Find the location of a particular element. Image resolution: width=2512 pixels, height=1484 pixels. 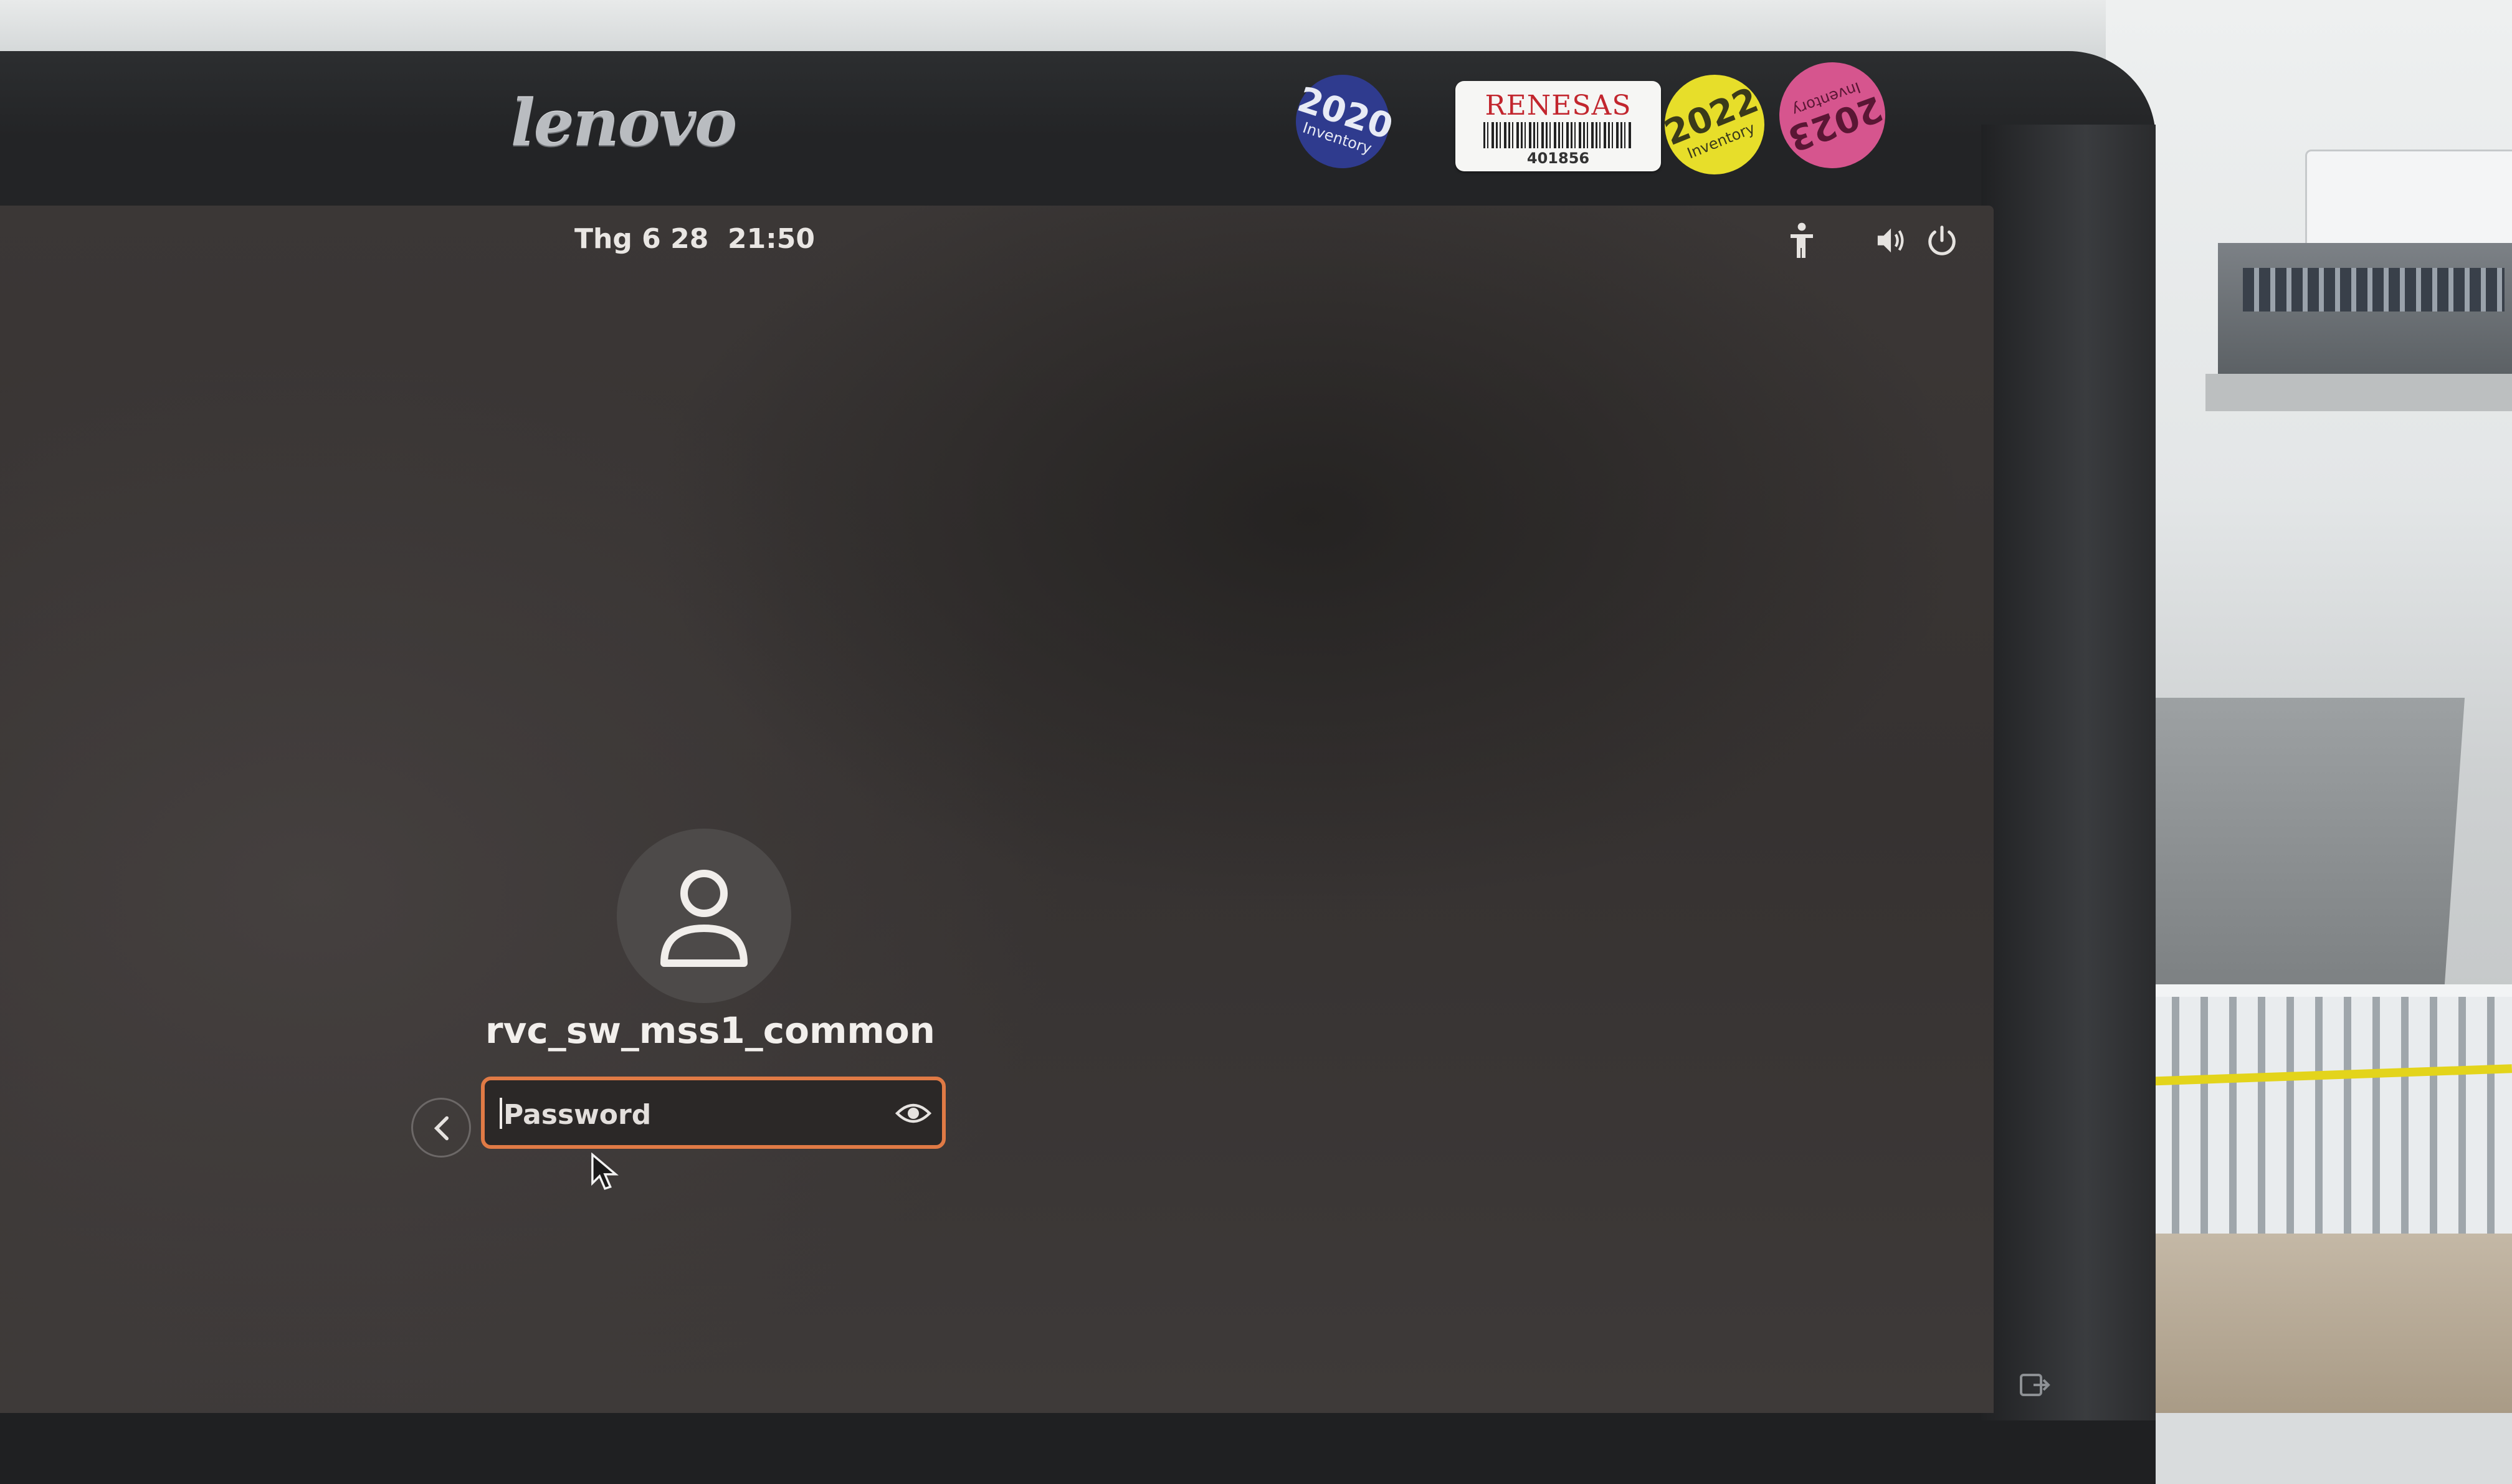

power-icon is located at coordinates (1942, 240).